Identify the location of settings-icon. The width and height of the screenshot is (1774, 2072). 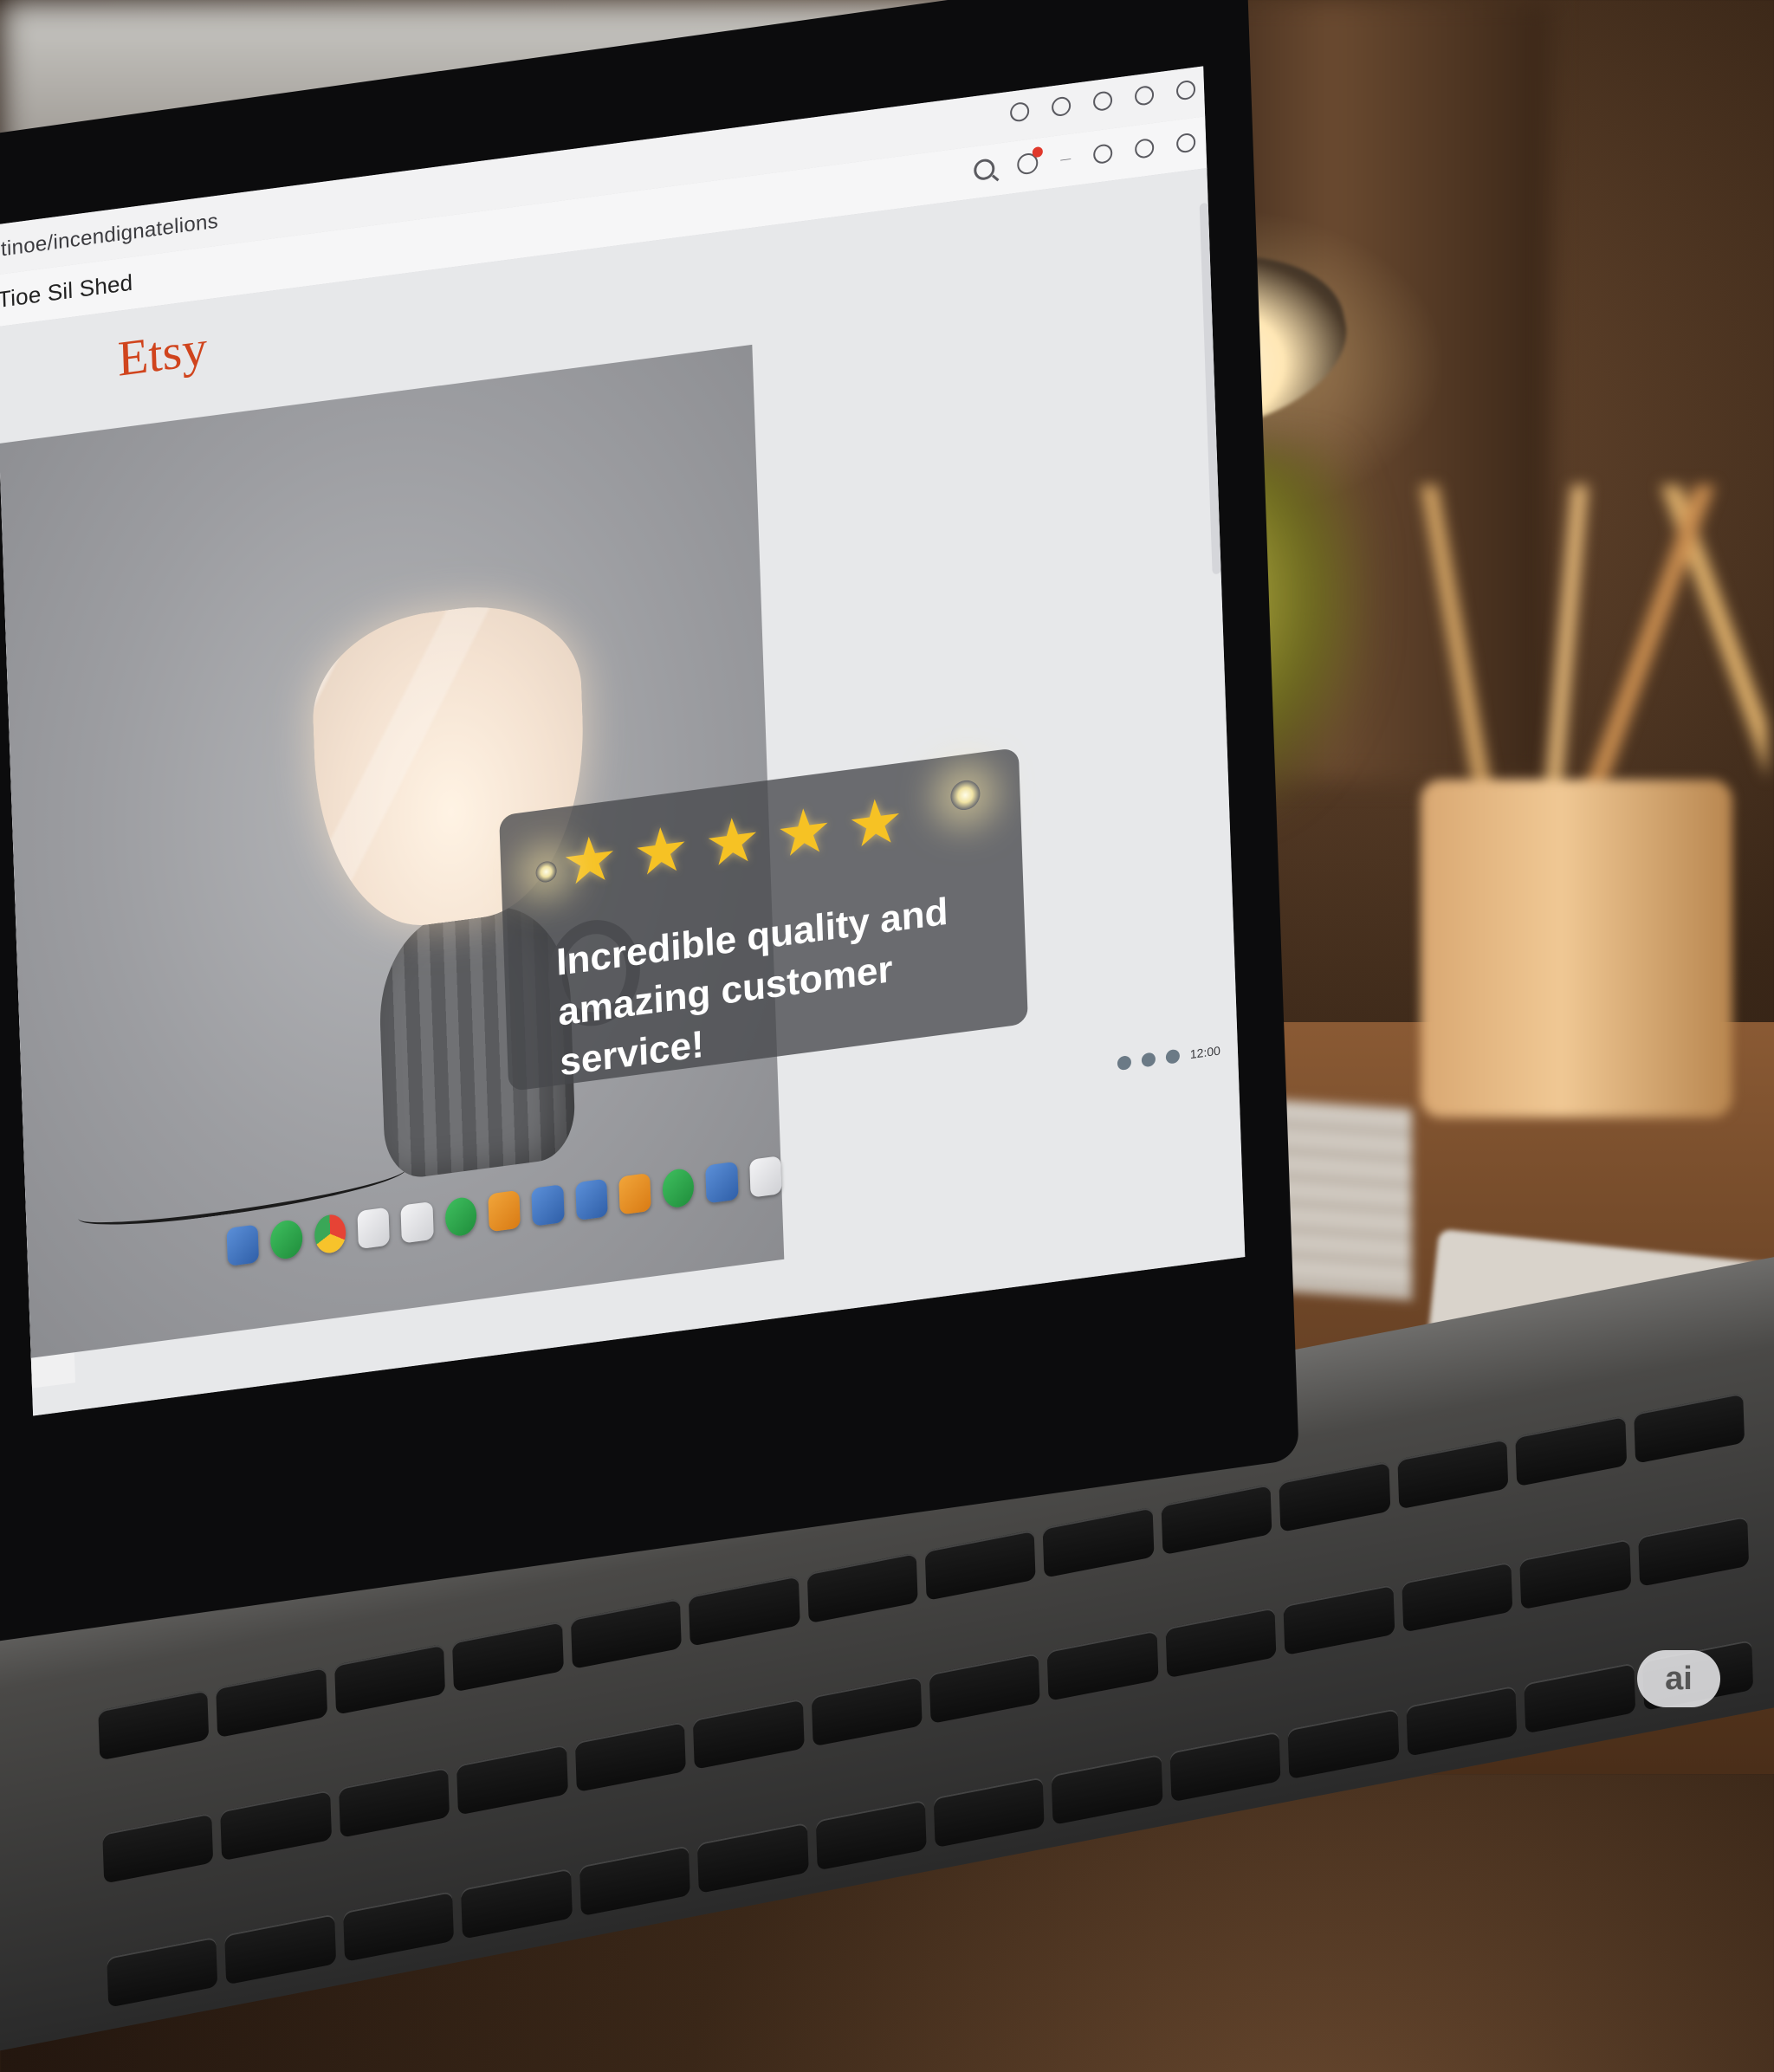
(1102, 101).